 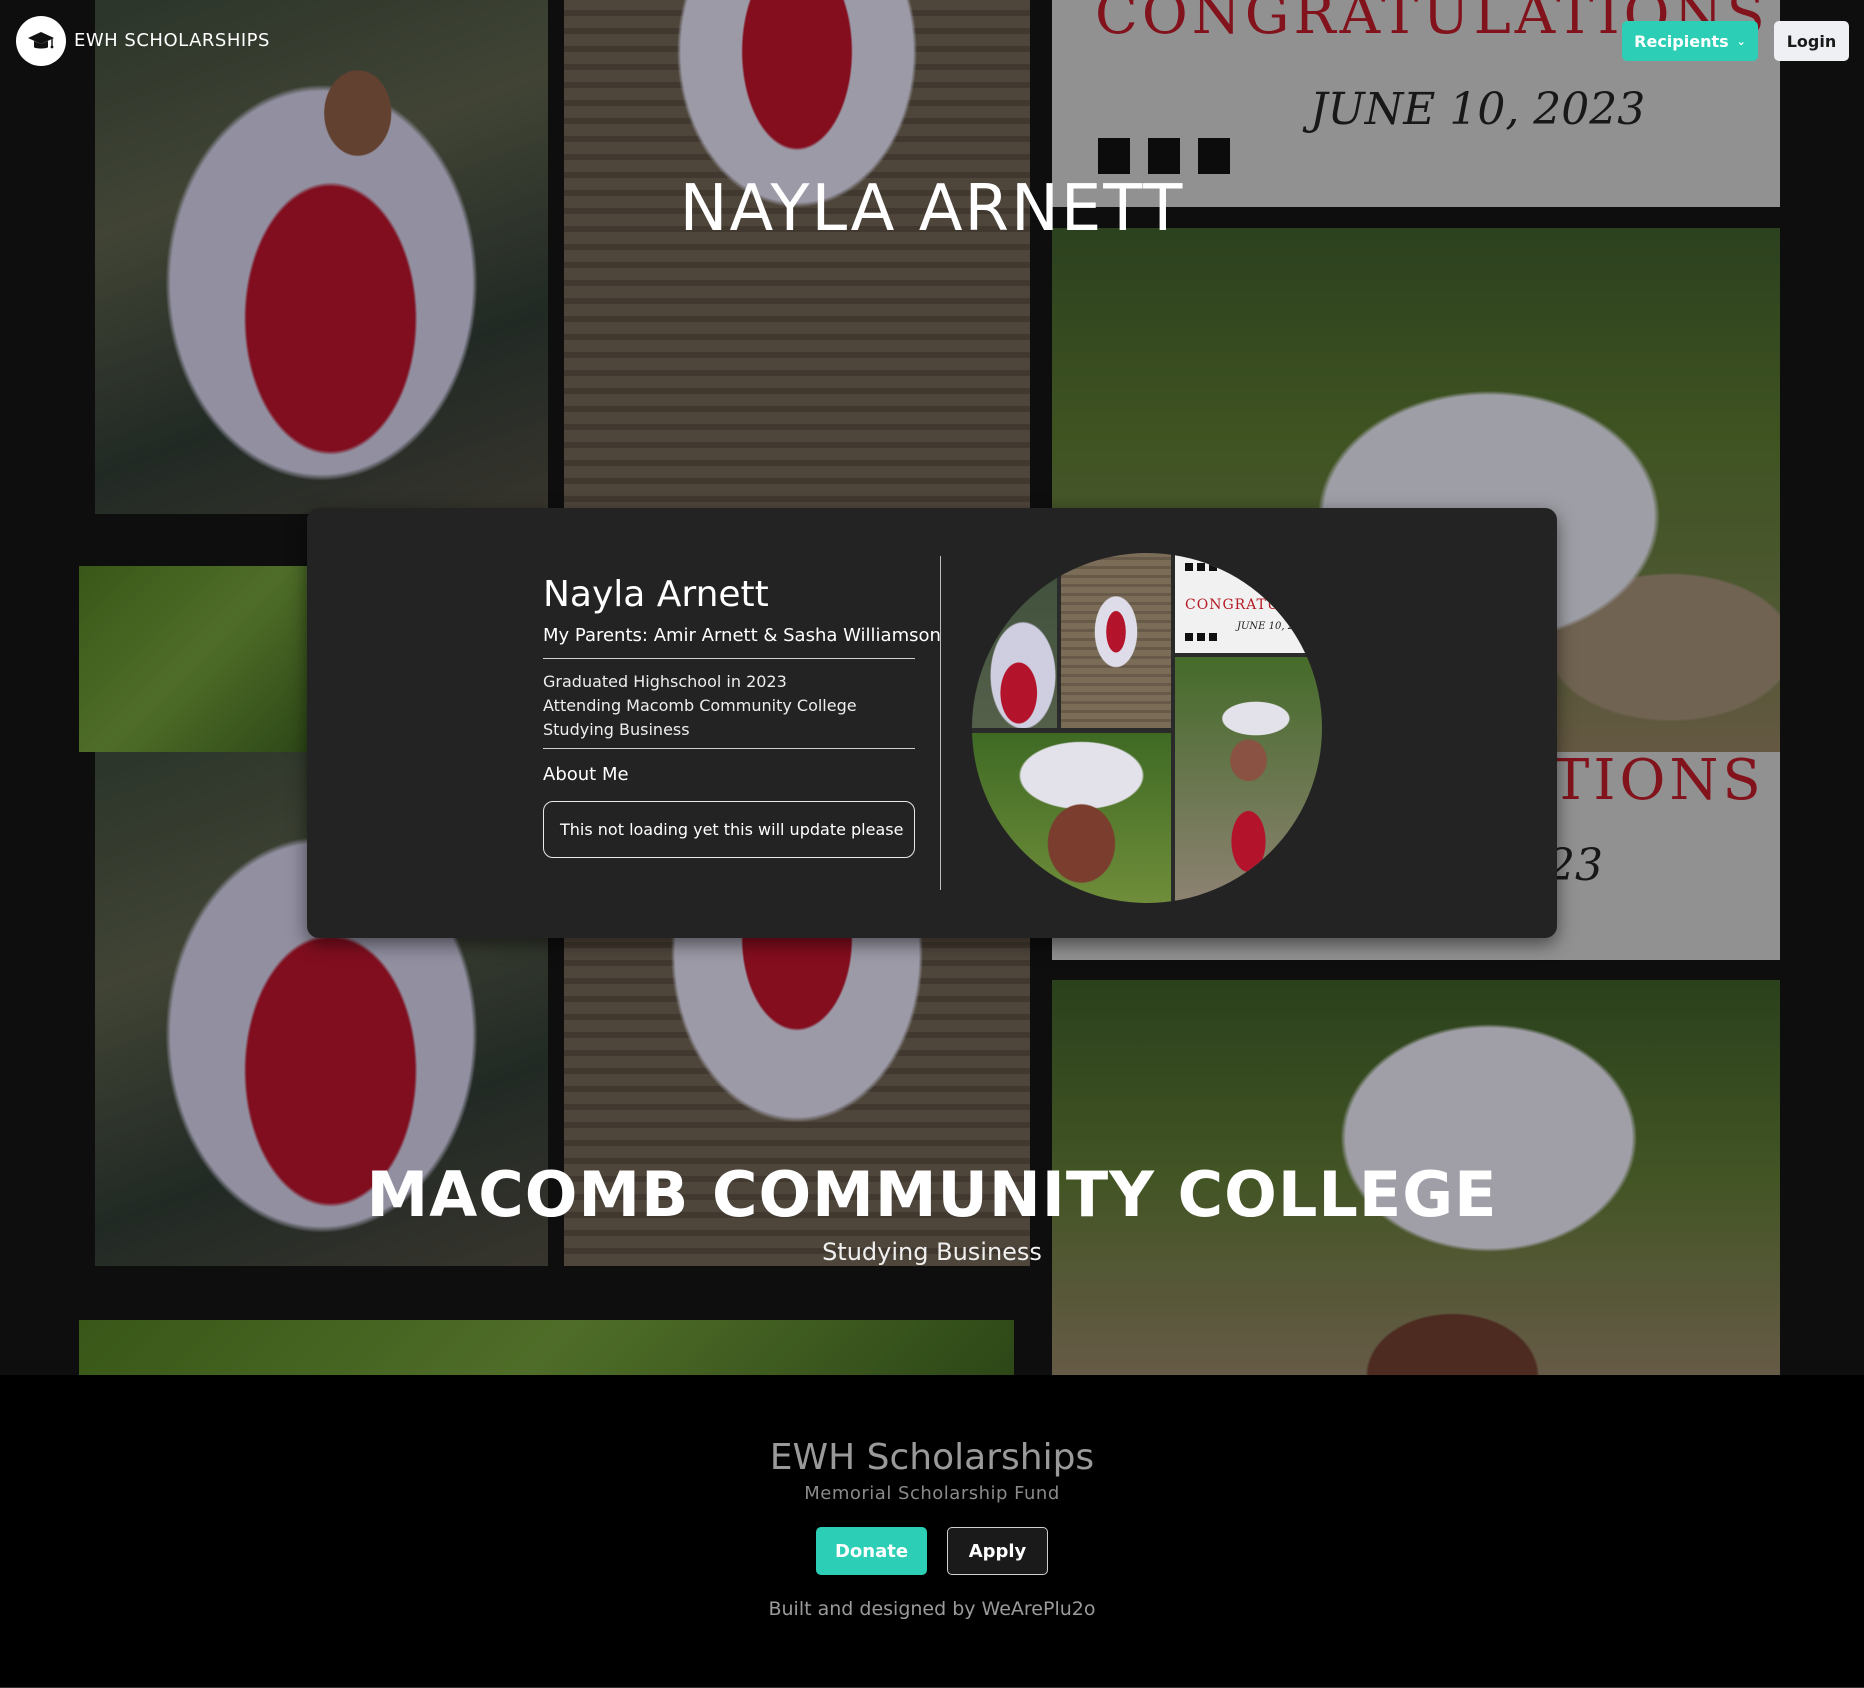 I want to click on collage-photo-bridge, so click(x=1116, y=640).